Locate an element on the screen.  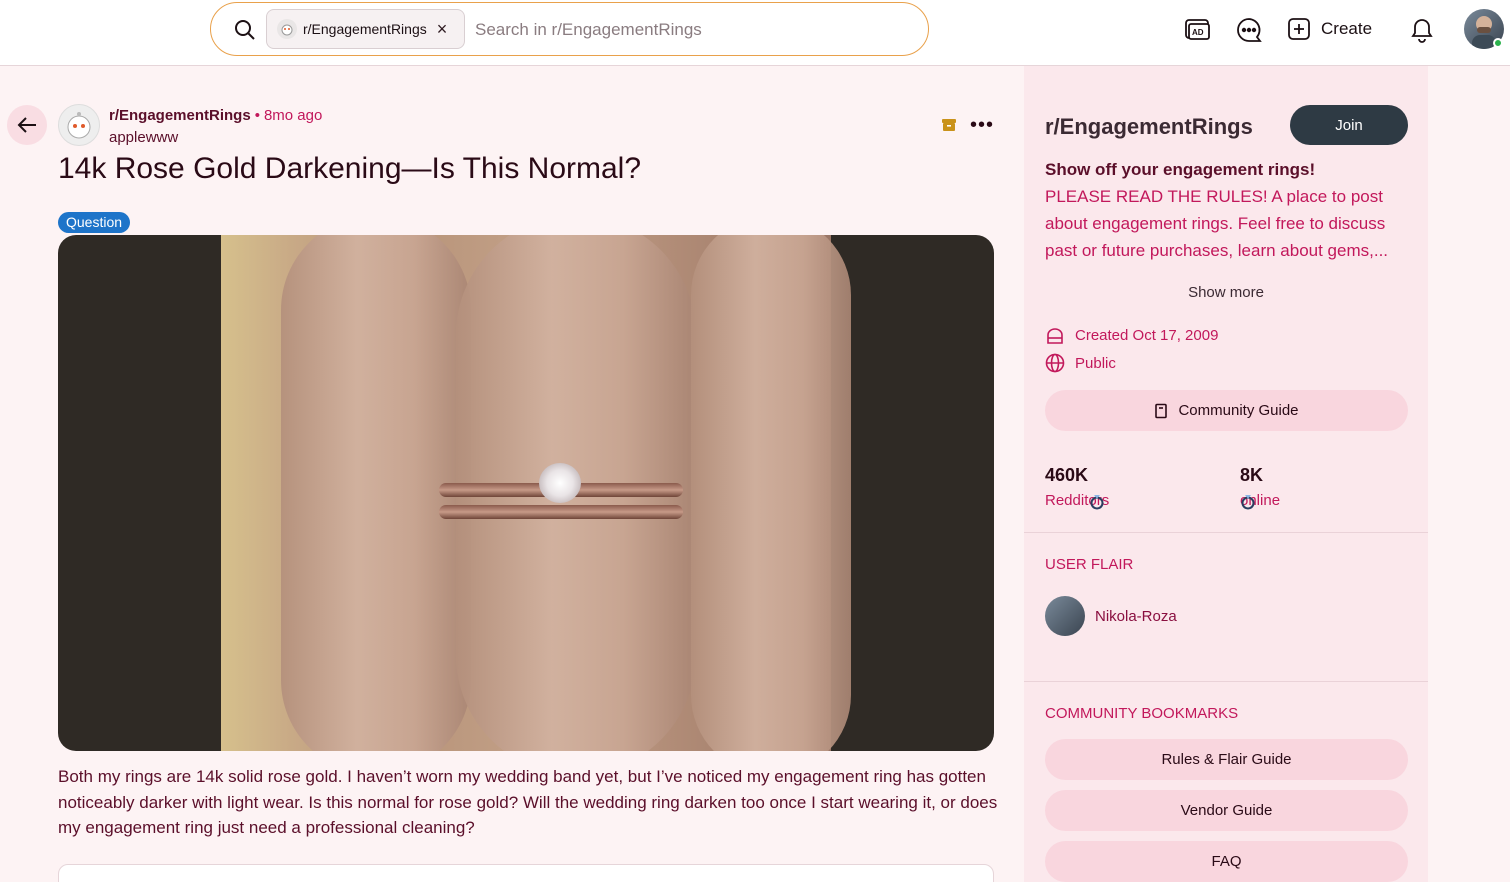
bookmarks-heading: COMMUNITY BOOKMARKS is located at coordinates (1142, 713).